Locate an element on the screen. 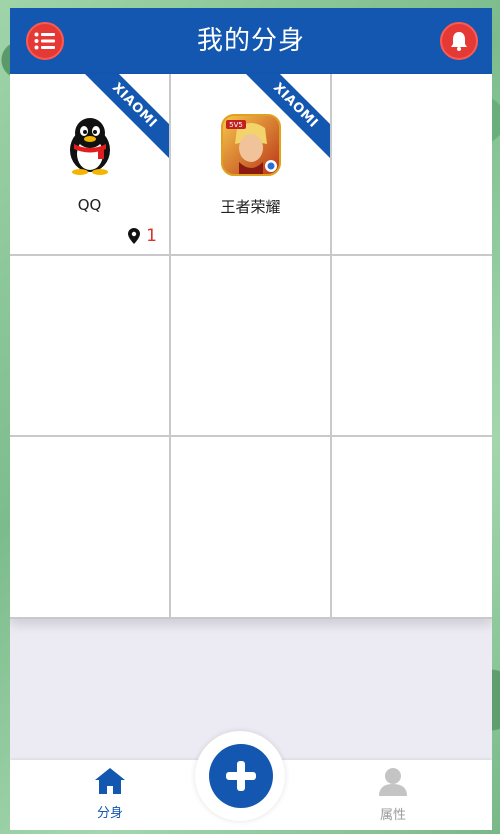 This screenshot has height=834, width=500. location-badge: 1 is located at coordinates (142, 236).